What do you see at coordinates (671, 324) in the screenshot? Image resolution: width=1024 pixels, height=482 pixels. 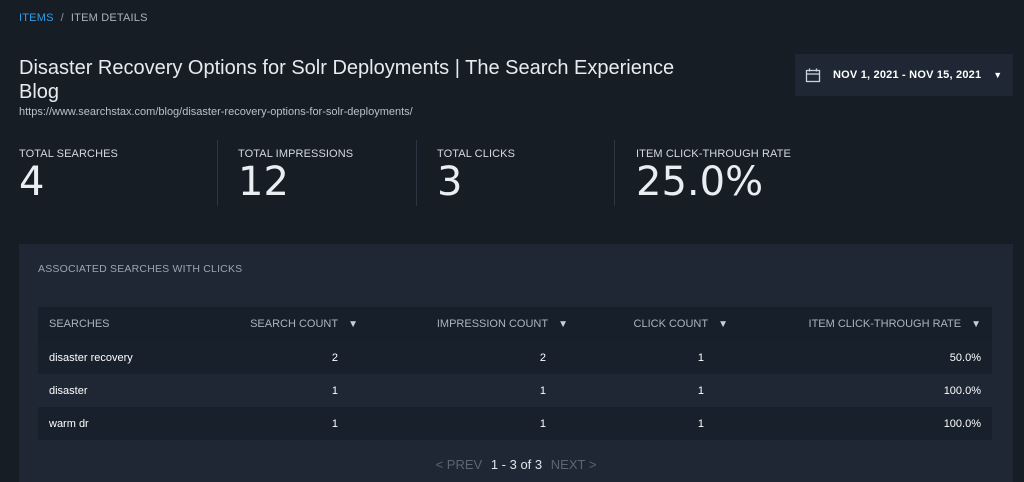 I see `column-label: CLICK COUNT` at bounding box center [671, 324].